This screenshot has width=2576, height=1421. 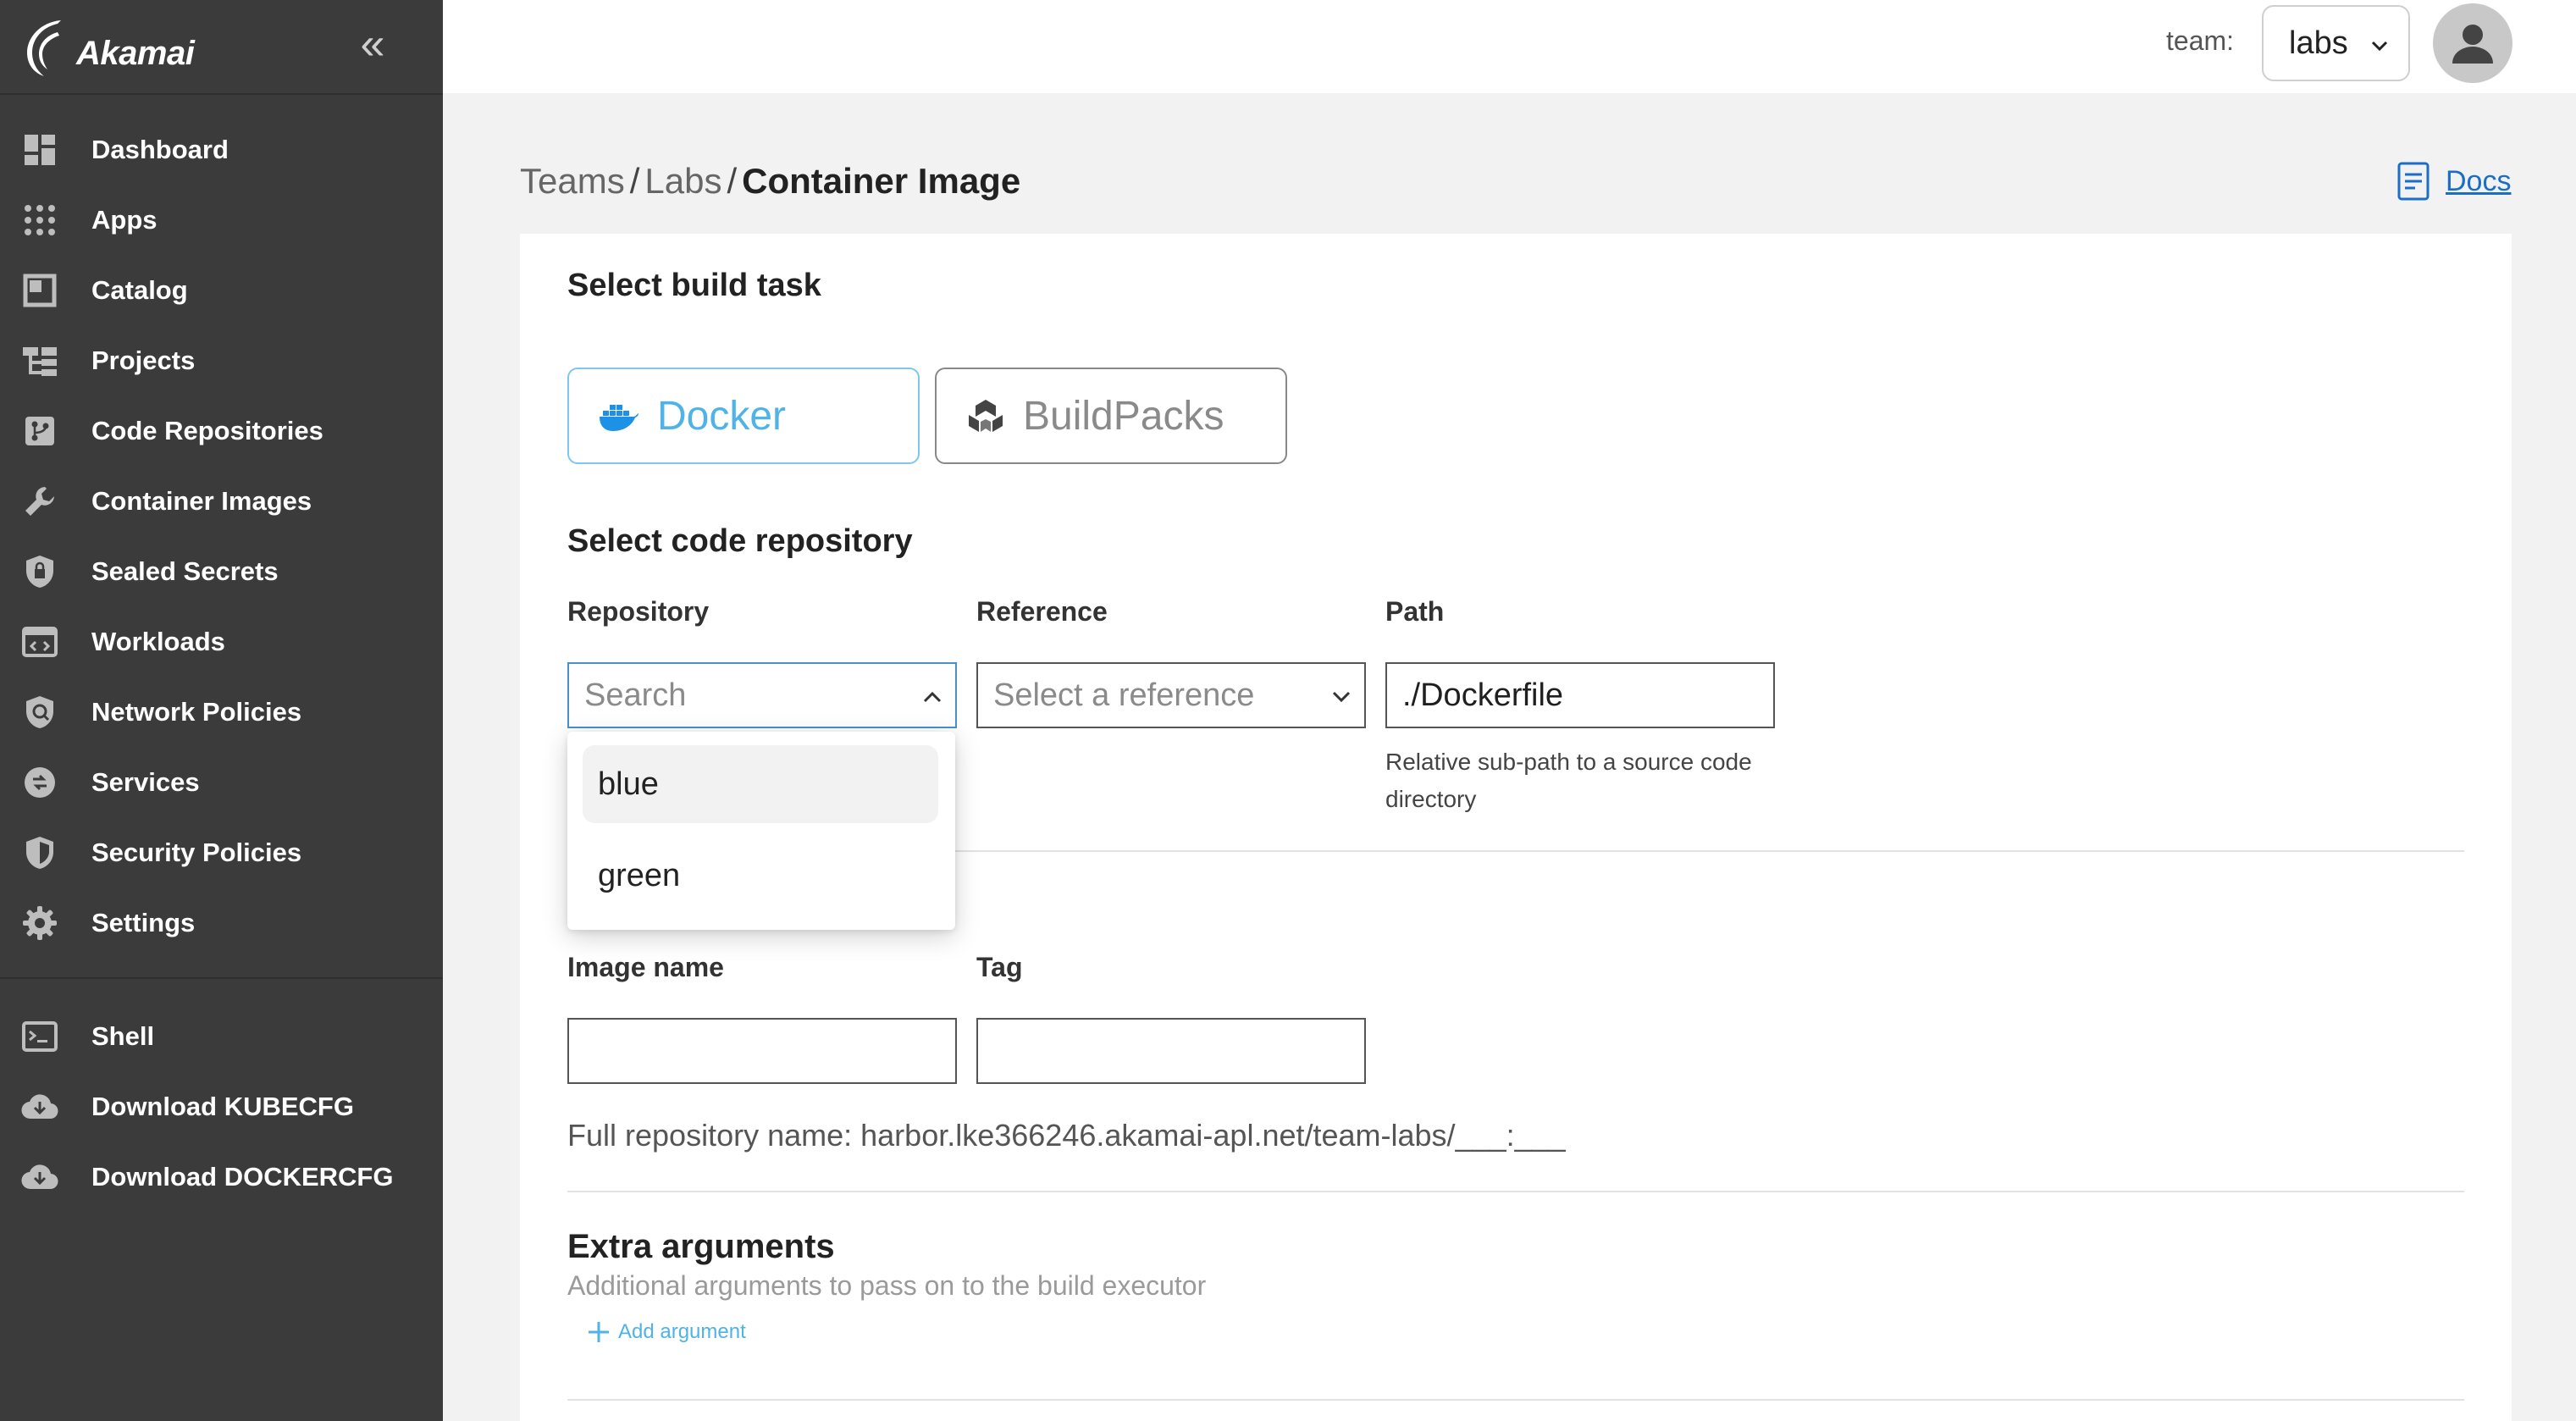 I want to click on sidebar-item-label: Workloads, so click(x=158, y=641).